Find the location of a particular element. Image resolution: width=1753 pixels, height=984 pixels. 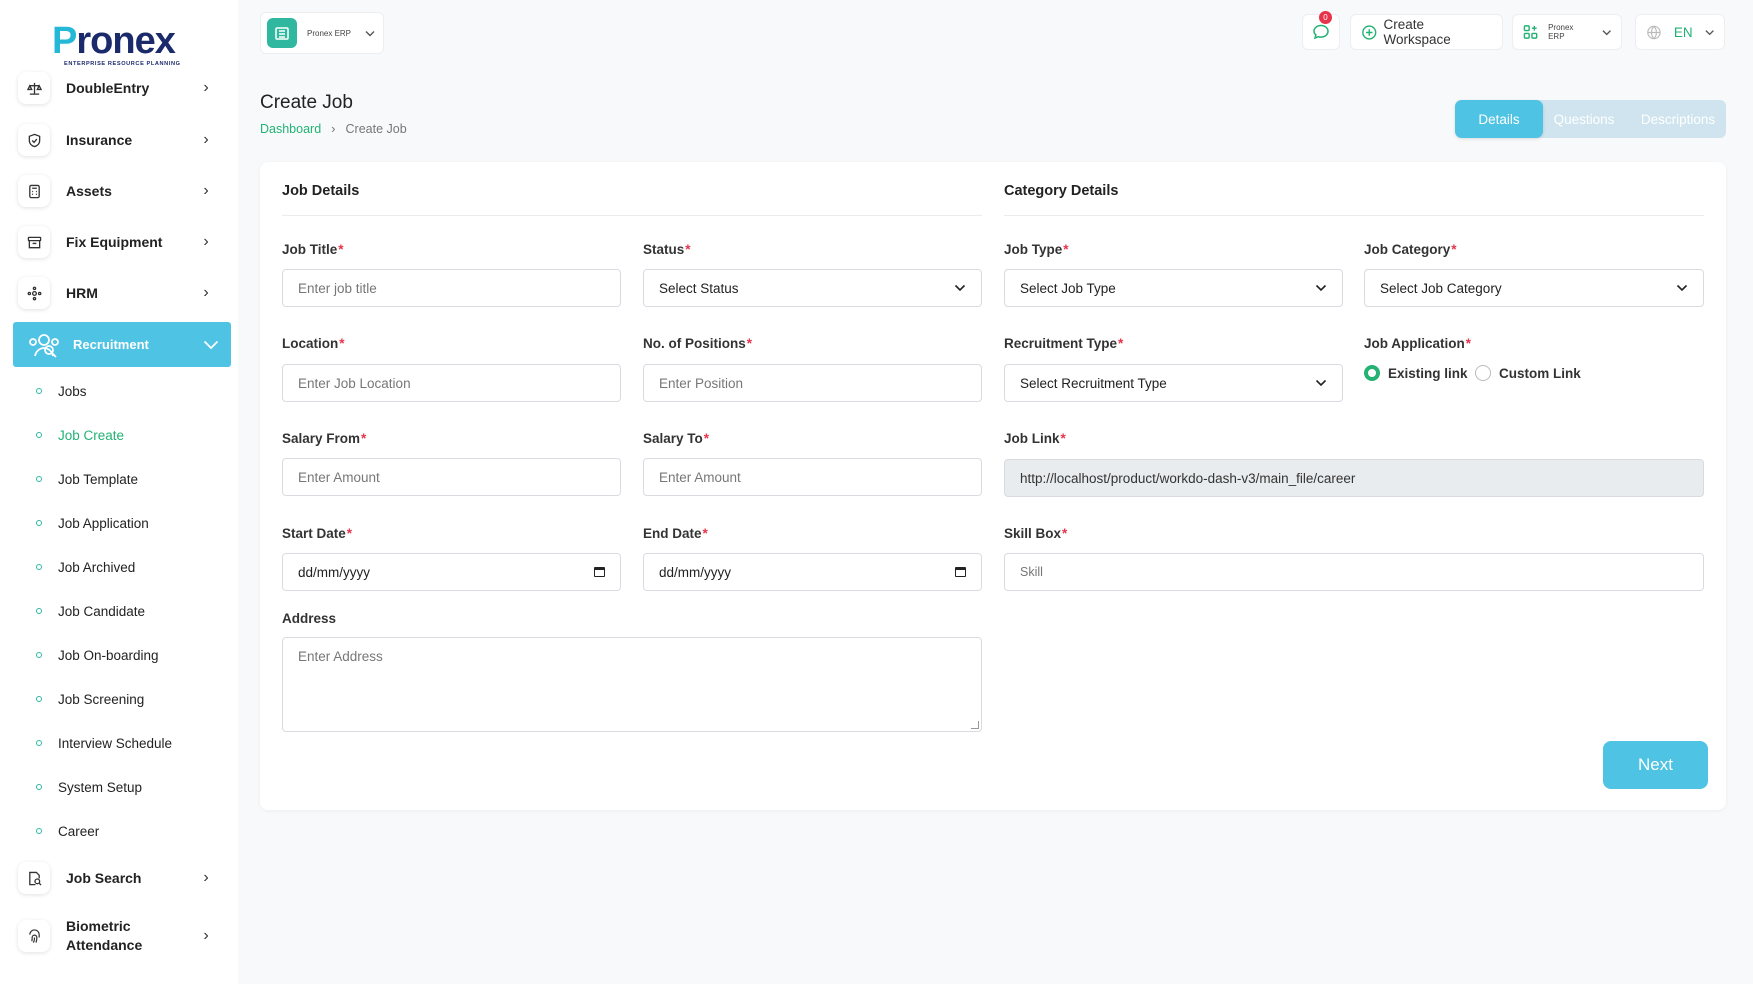

end-date-input: dd/mm/yyyy is located at coordinates (812, 572).